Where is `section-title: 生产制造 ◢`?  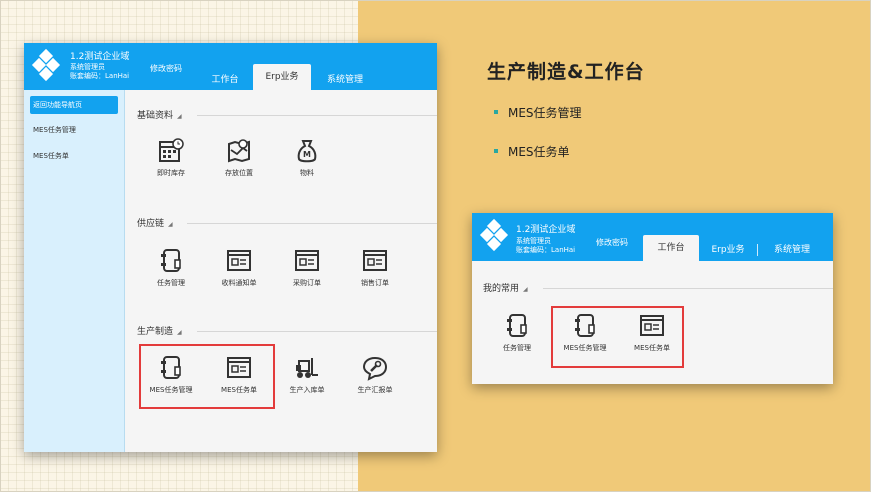 section-title: 生产制造 ◢ is located at coordinates (159, 332).